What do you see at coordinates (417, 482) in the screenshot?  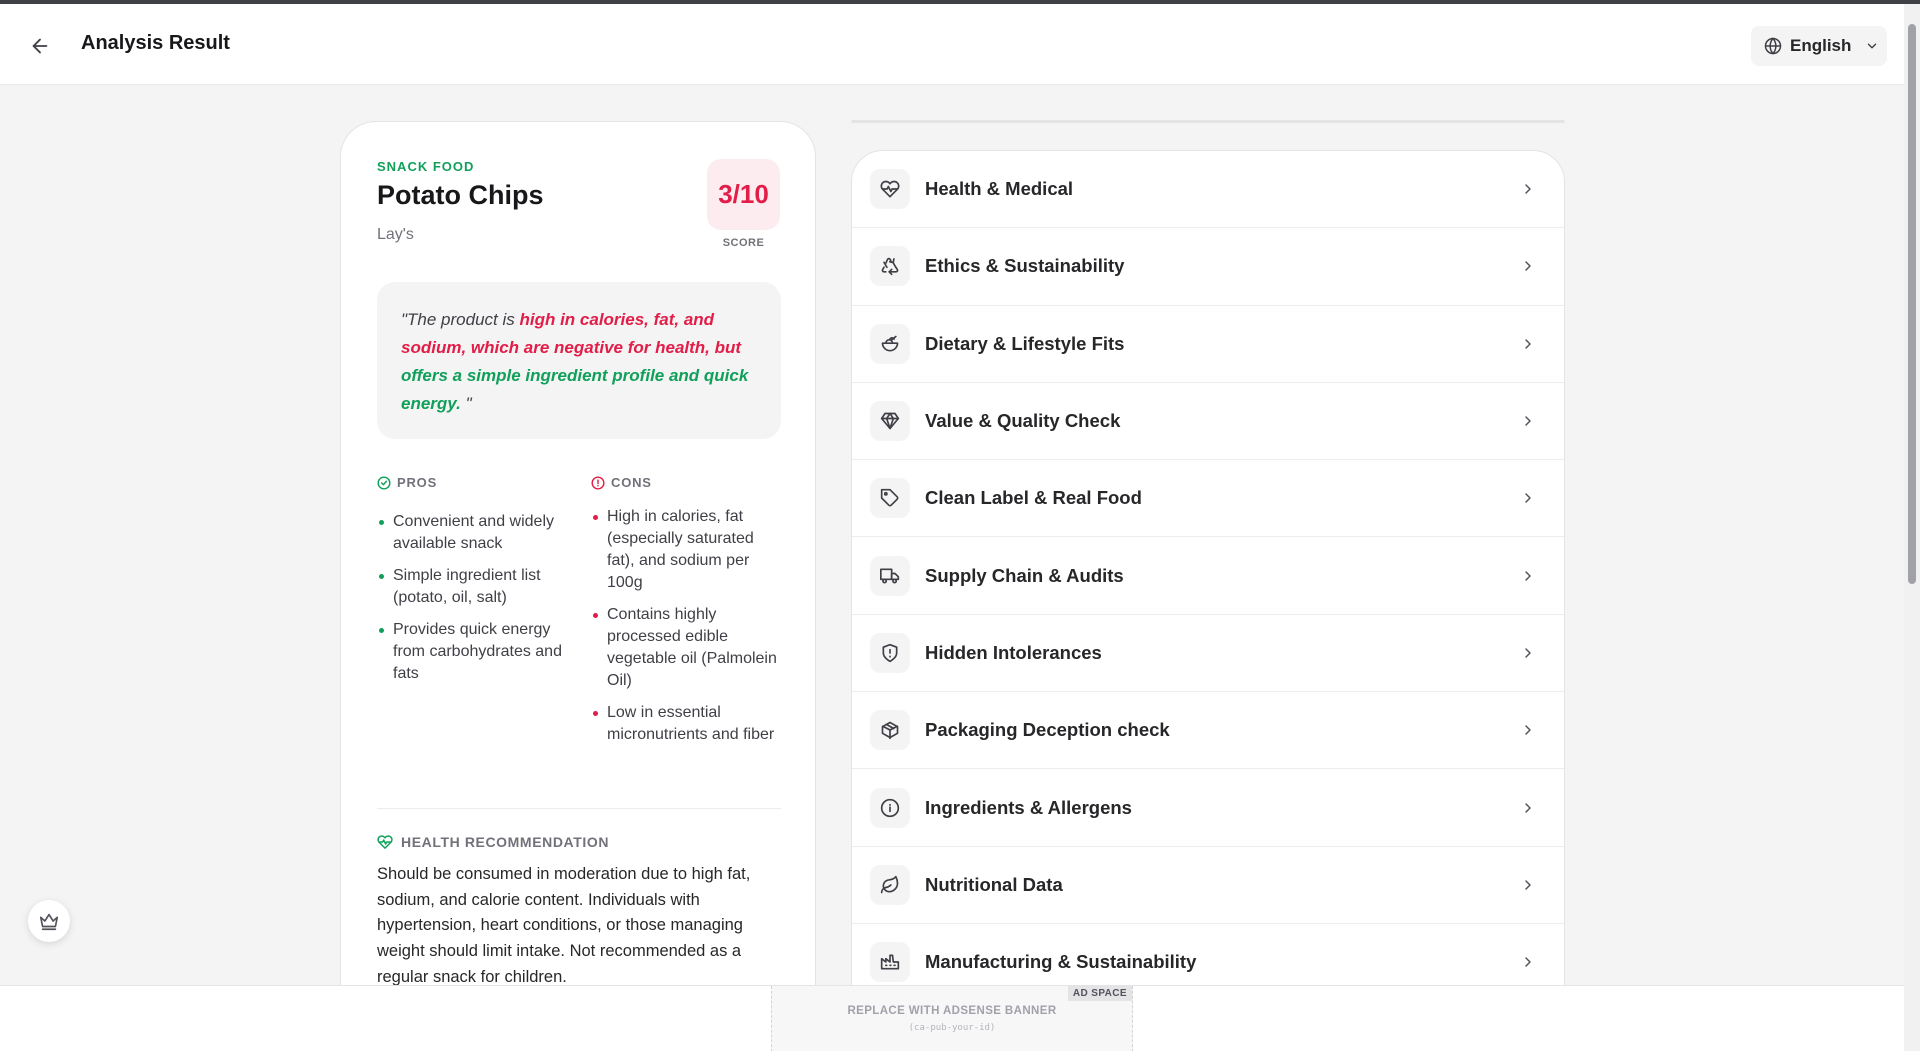 I see `pros-heading-label: PROS` at bounding box center [417, 482].